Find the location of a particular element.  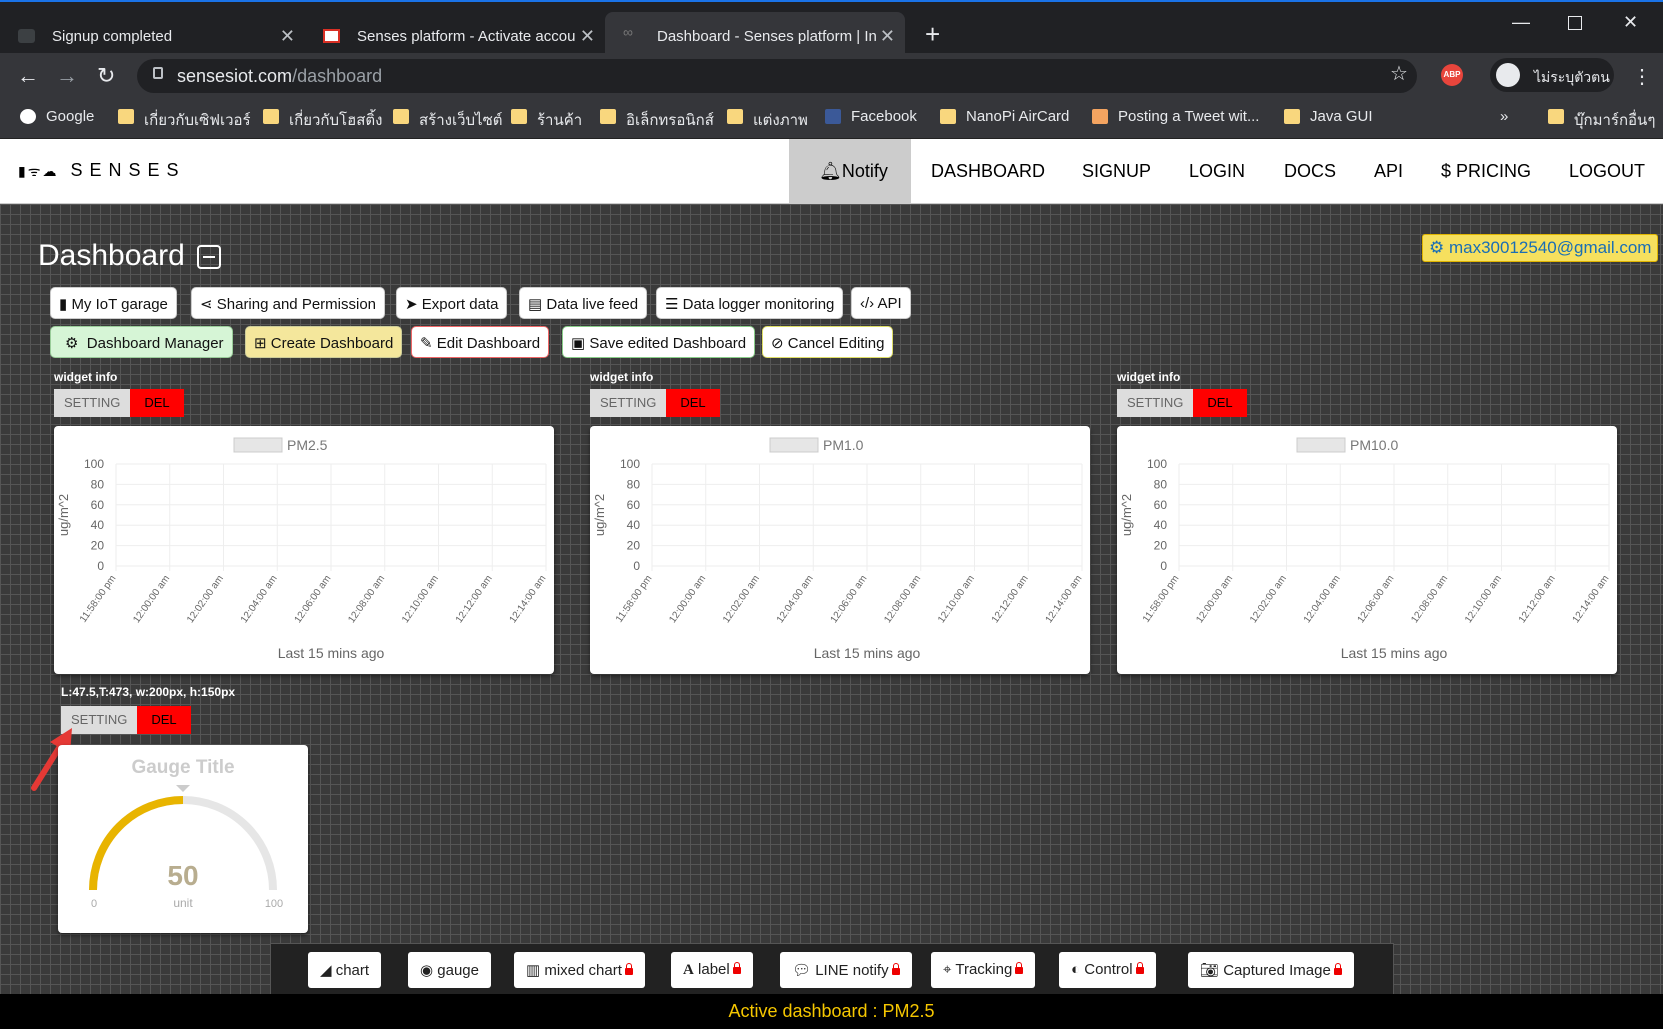

site-logo: ▮ᯤ☁ SENSES is located at coordinates (102, 170).